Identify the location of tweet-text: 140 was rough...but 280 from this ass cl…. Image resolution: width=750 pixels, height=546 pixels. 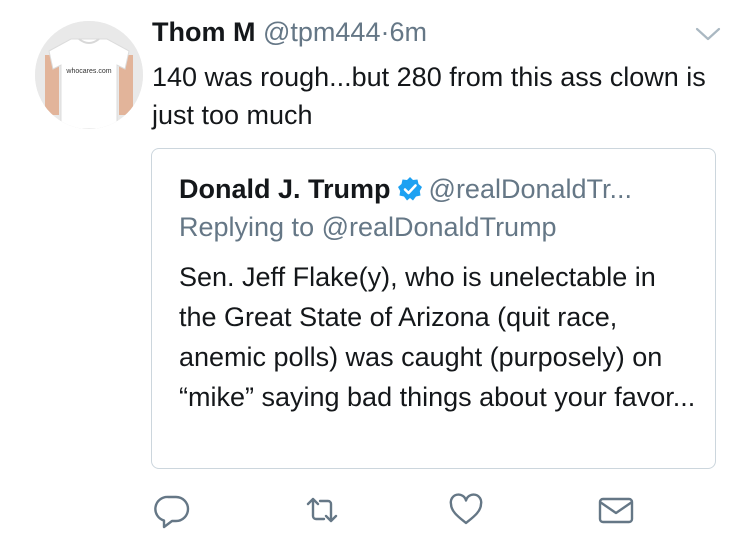
(429, 96).